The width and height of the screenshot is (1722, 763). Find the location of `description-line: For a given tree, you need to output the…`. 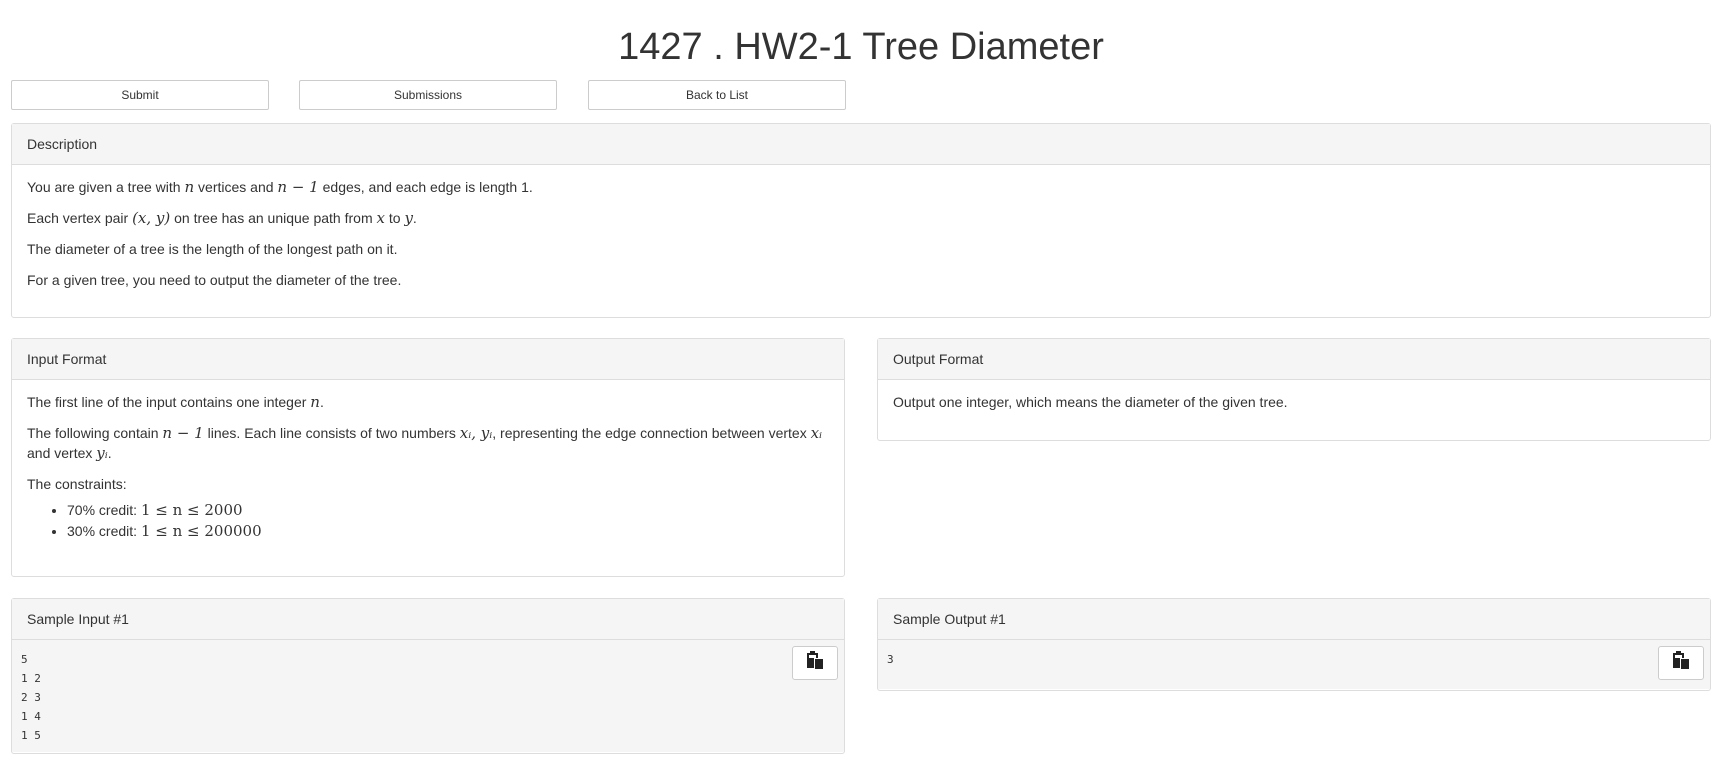

description-line: For a given tree, you need to output the… is located at coordinates (214, 280).